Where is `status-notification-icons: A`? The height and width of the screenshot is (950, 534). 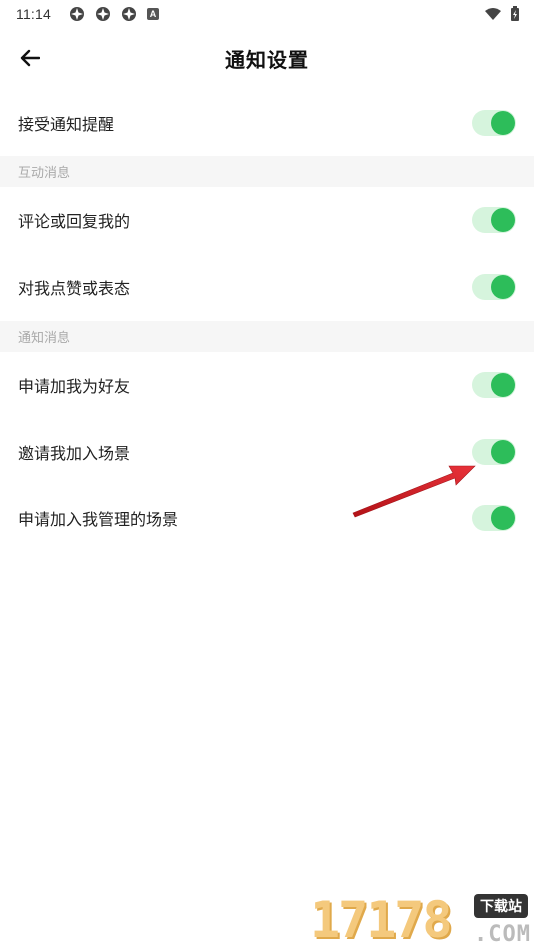
status-notification-icons: A is located at coordinates (114, 14).